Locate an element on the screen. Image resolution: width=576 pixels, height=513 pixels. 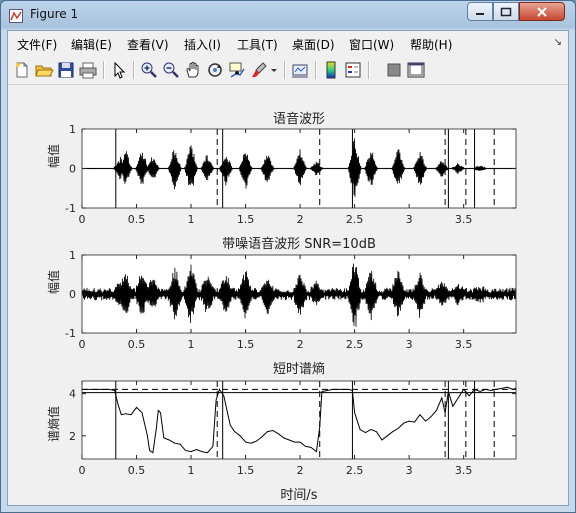
zoom-out-icon is located at coordinates (171, 70).